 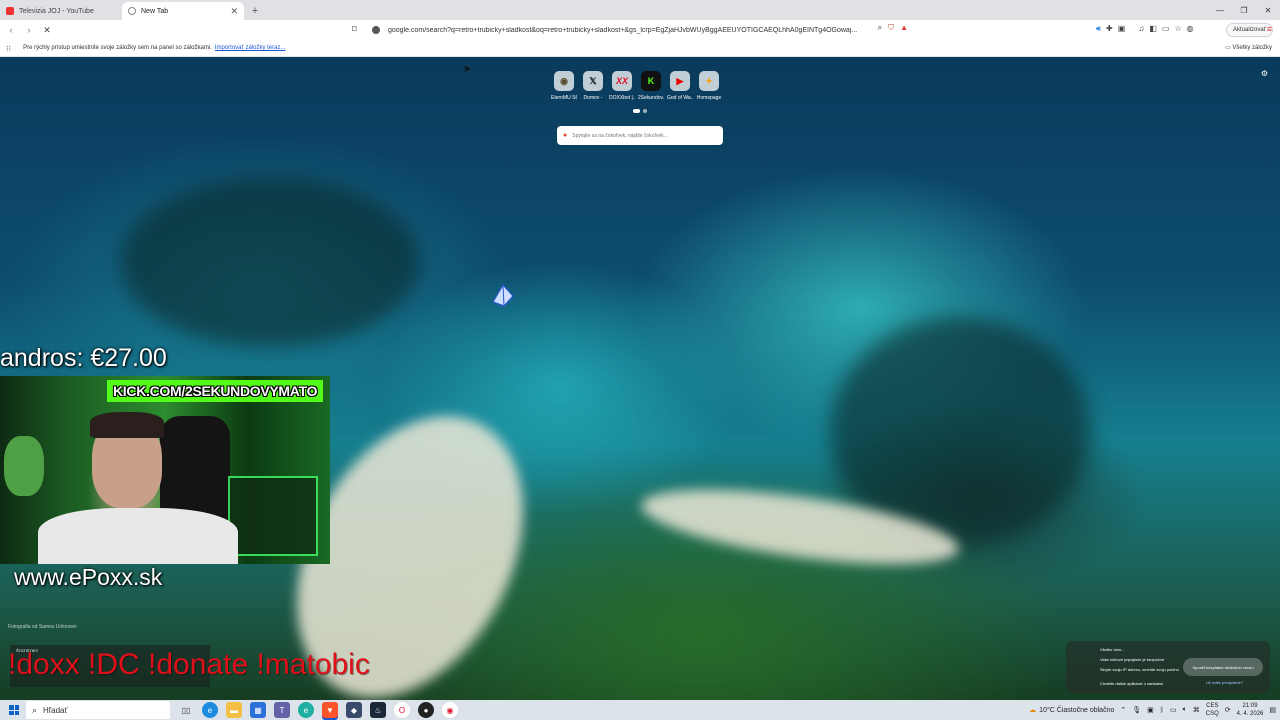 What do you see at coordinates (210, 710) in the screenshot?
I see `edge-icon: e` at bounding box center [210, 710].